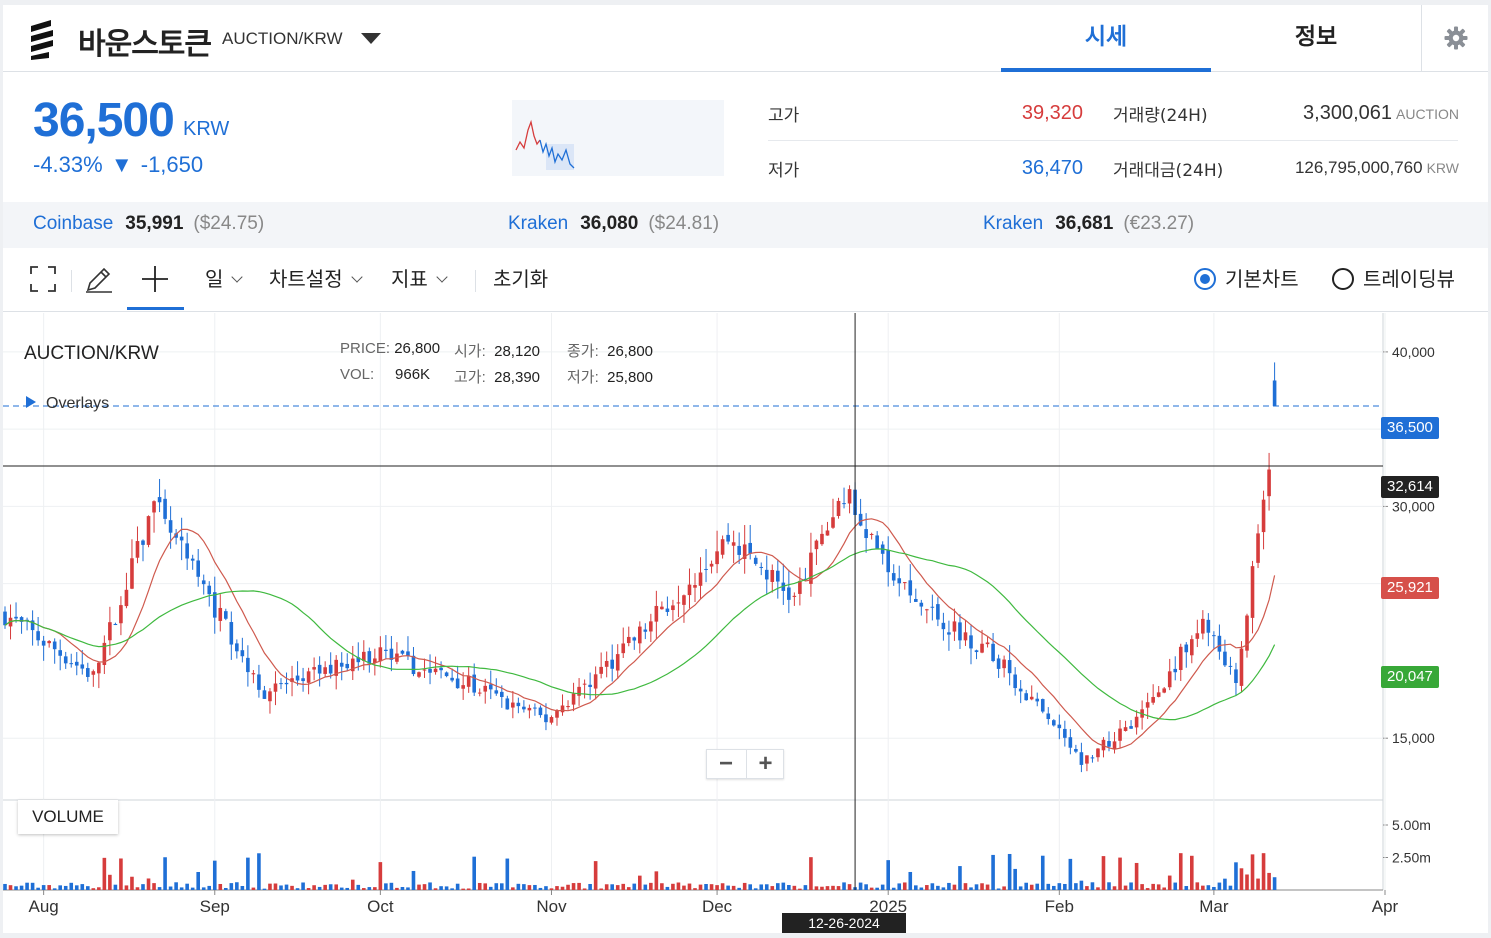 The image size is (1491, 938). Describe the element at coordinates (154, 223) in the screenshot. I see `exchange-price: 35,991` at that location.